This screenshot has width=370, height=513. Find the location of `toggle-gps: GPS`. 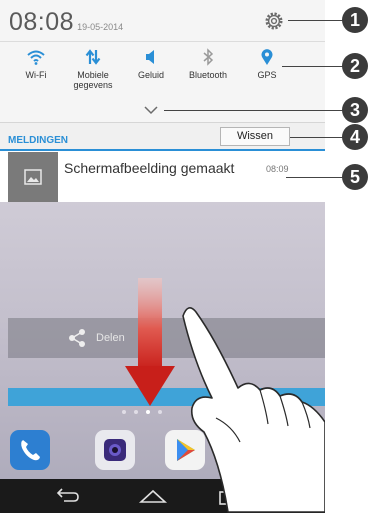

toggle-gps: GPS is located at coordinates (267, 63).